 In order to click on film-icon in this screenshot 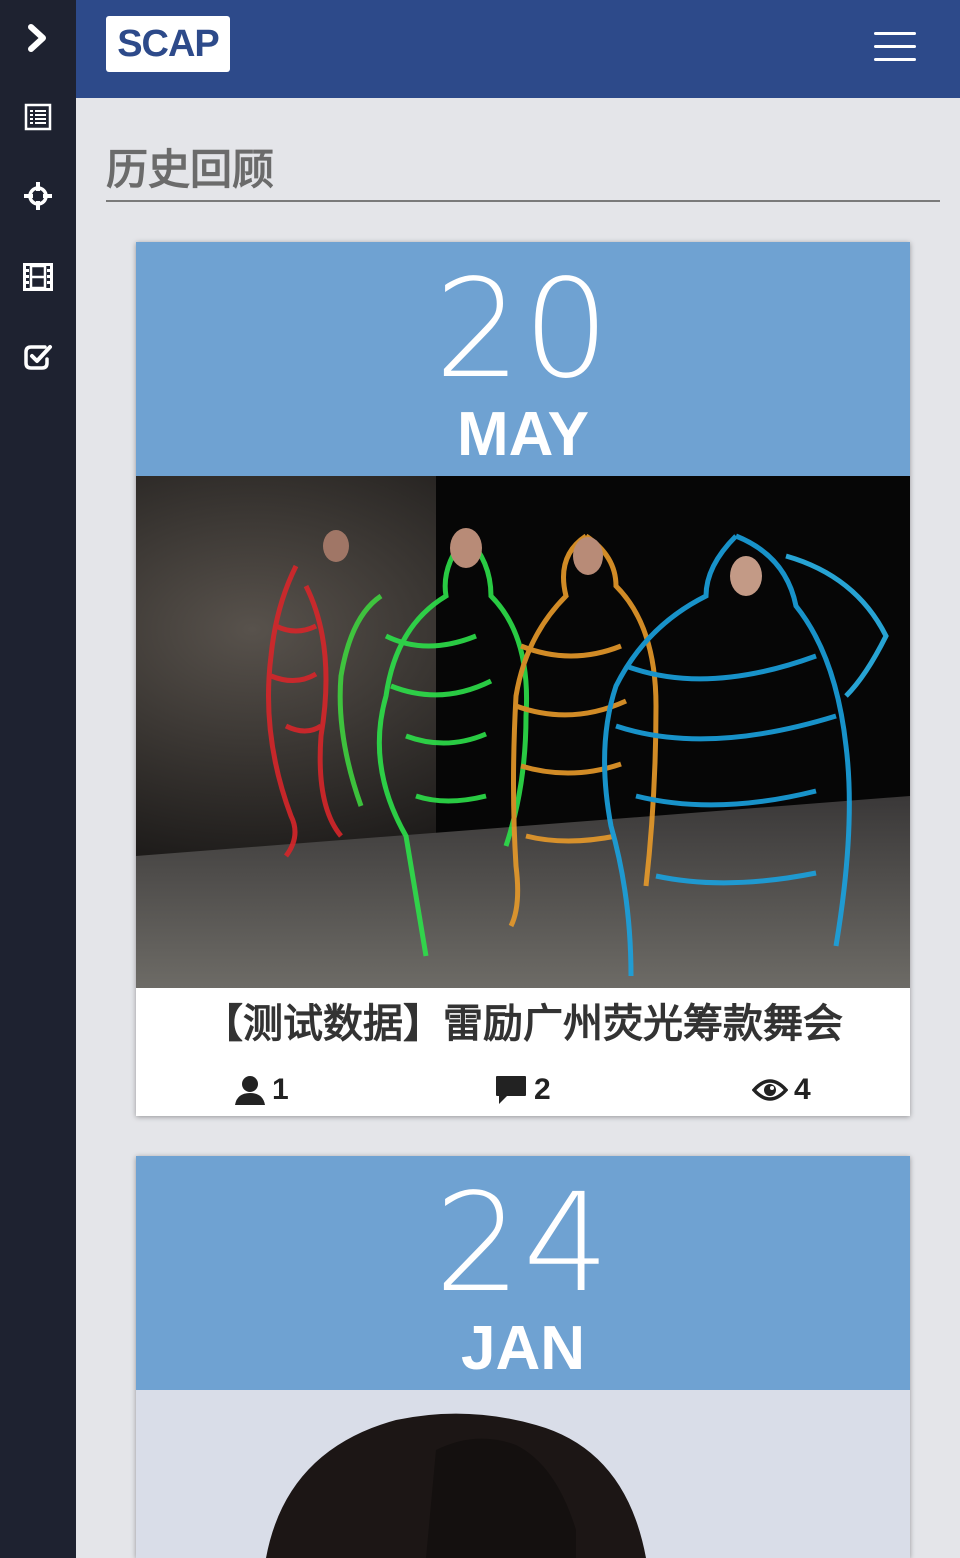, I will do `click(38, 277)`.